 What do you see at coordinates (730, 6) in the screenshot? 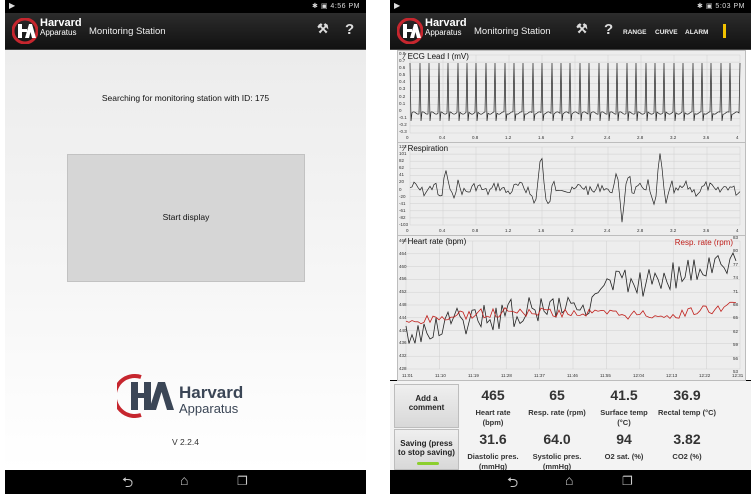
I see `clock: 5:03 PM` at bounding box center [730, 6].